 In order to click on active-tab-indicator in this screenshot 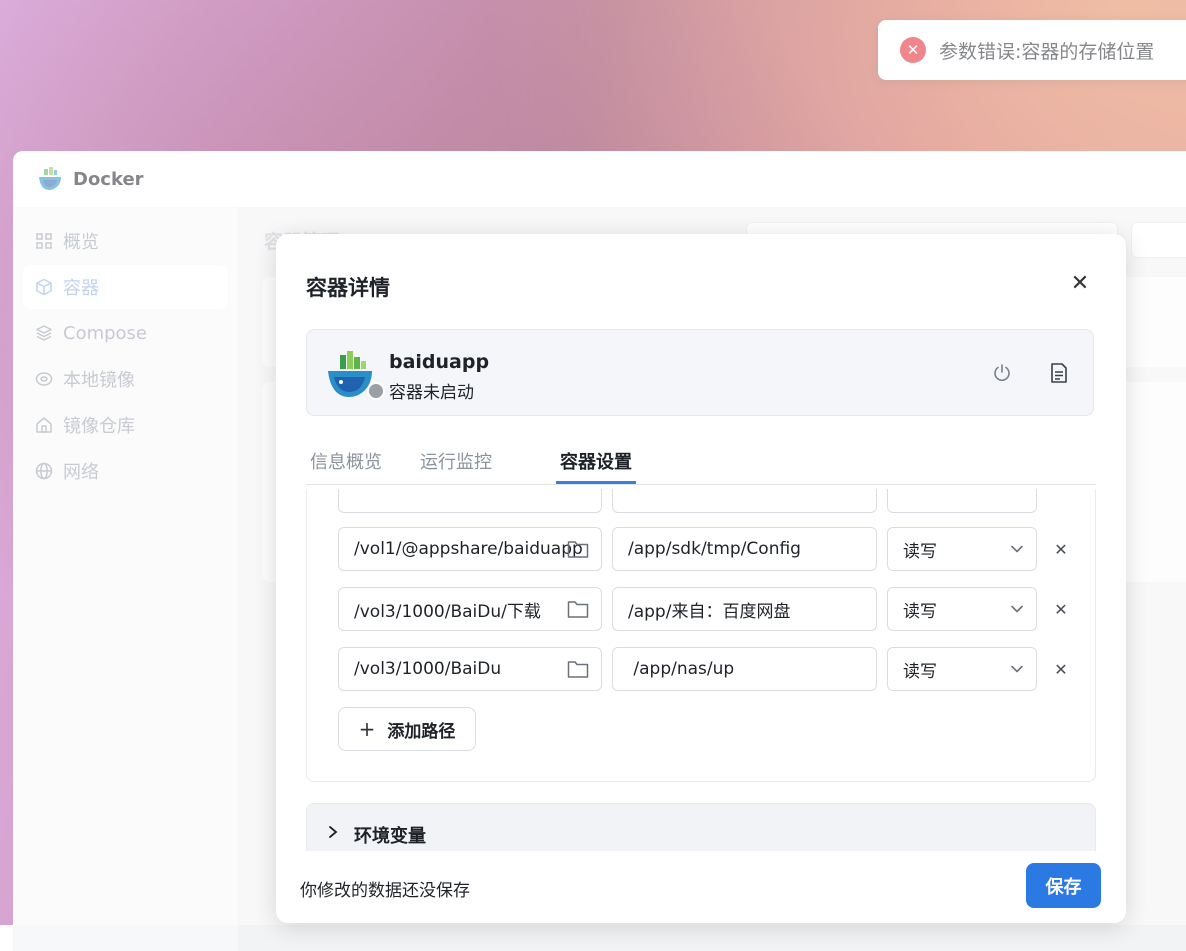, I will do `click(596, 482)`.